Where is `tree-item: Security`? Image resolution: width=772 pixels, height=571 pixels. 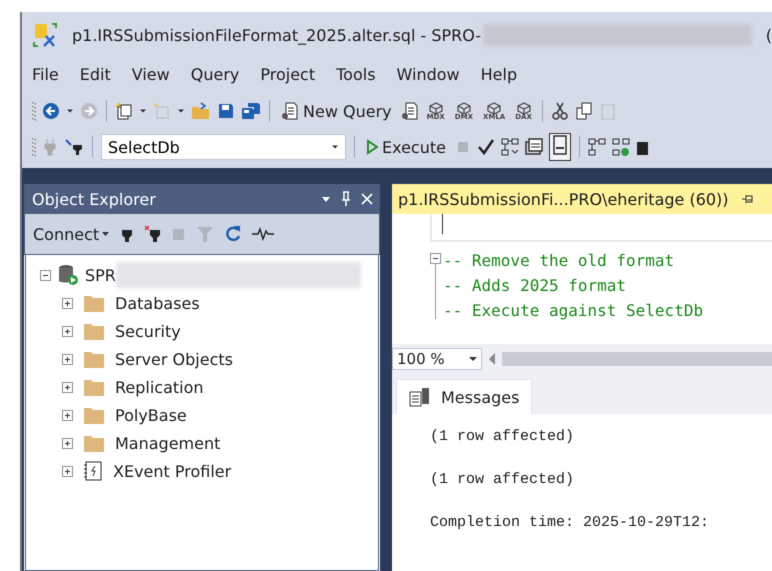 tree-item: Security is located at coordinates (148, 331).